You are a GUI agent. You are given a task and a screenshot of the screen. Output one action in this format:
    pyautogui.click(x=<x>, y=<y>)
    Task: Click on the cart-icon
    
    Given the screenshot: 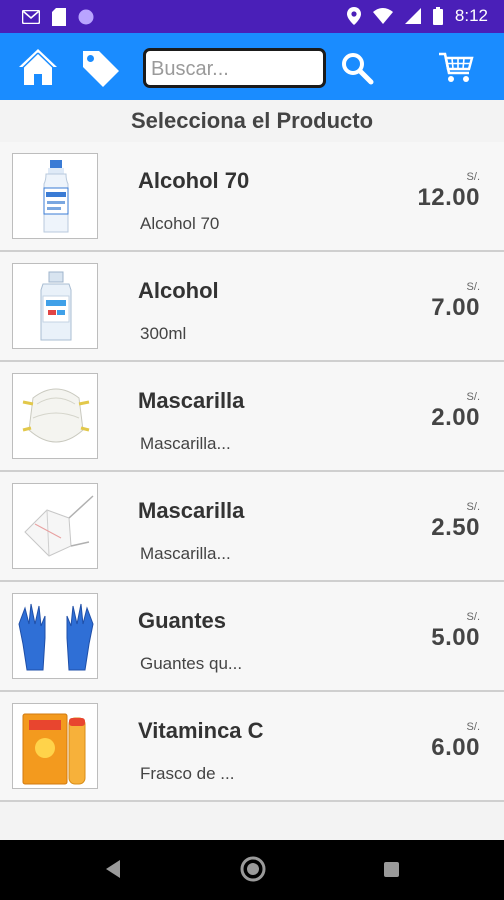 What is the action you would take?
    pyautogui.click(x=456, y=67)
    